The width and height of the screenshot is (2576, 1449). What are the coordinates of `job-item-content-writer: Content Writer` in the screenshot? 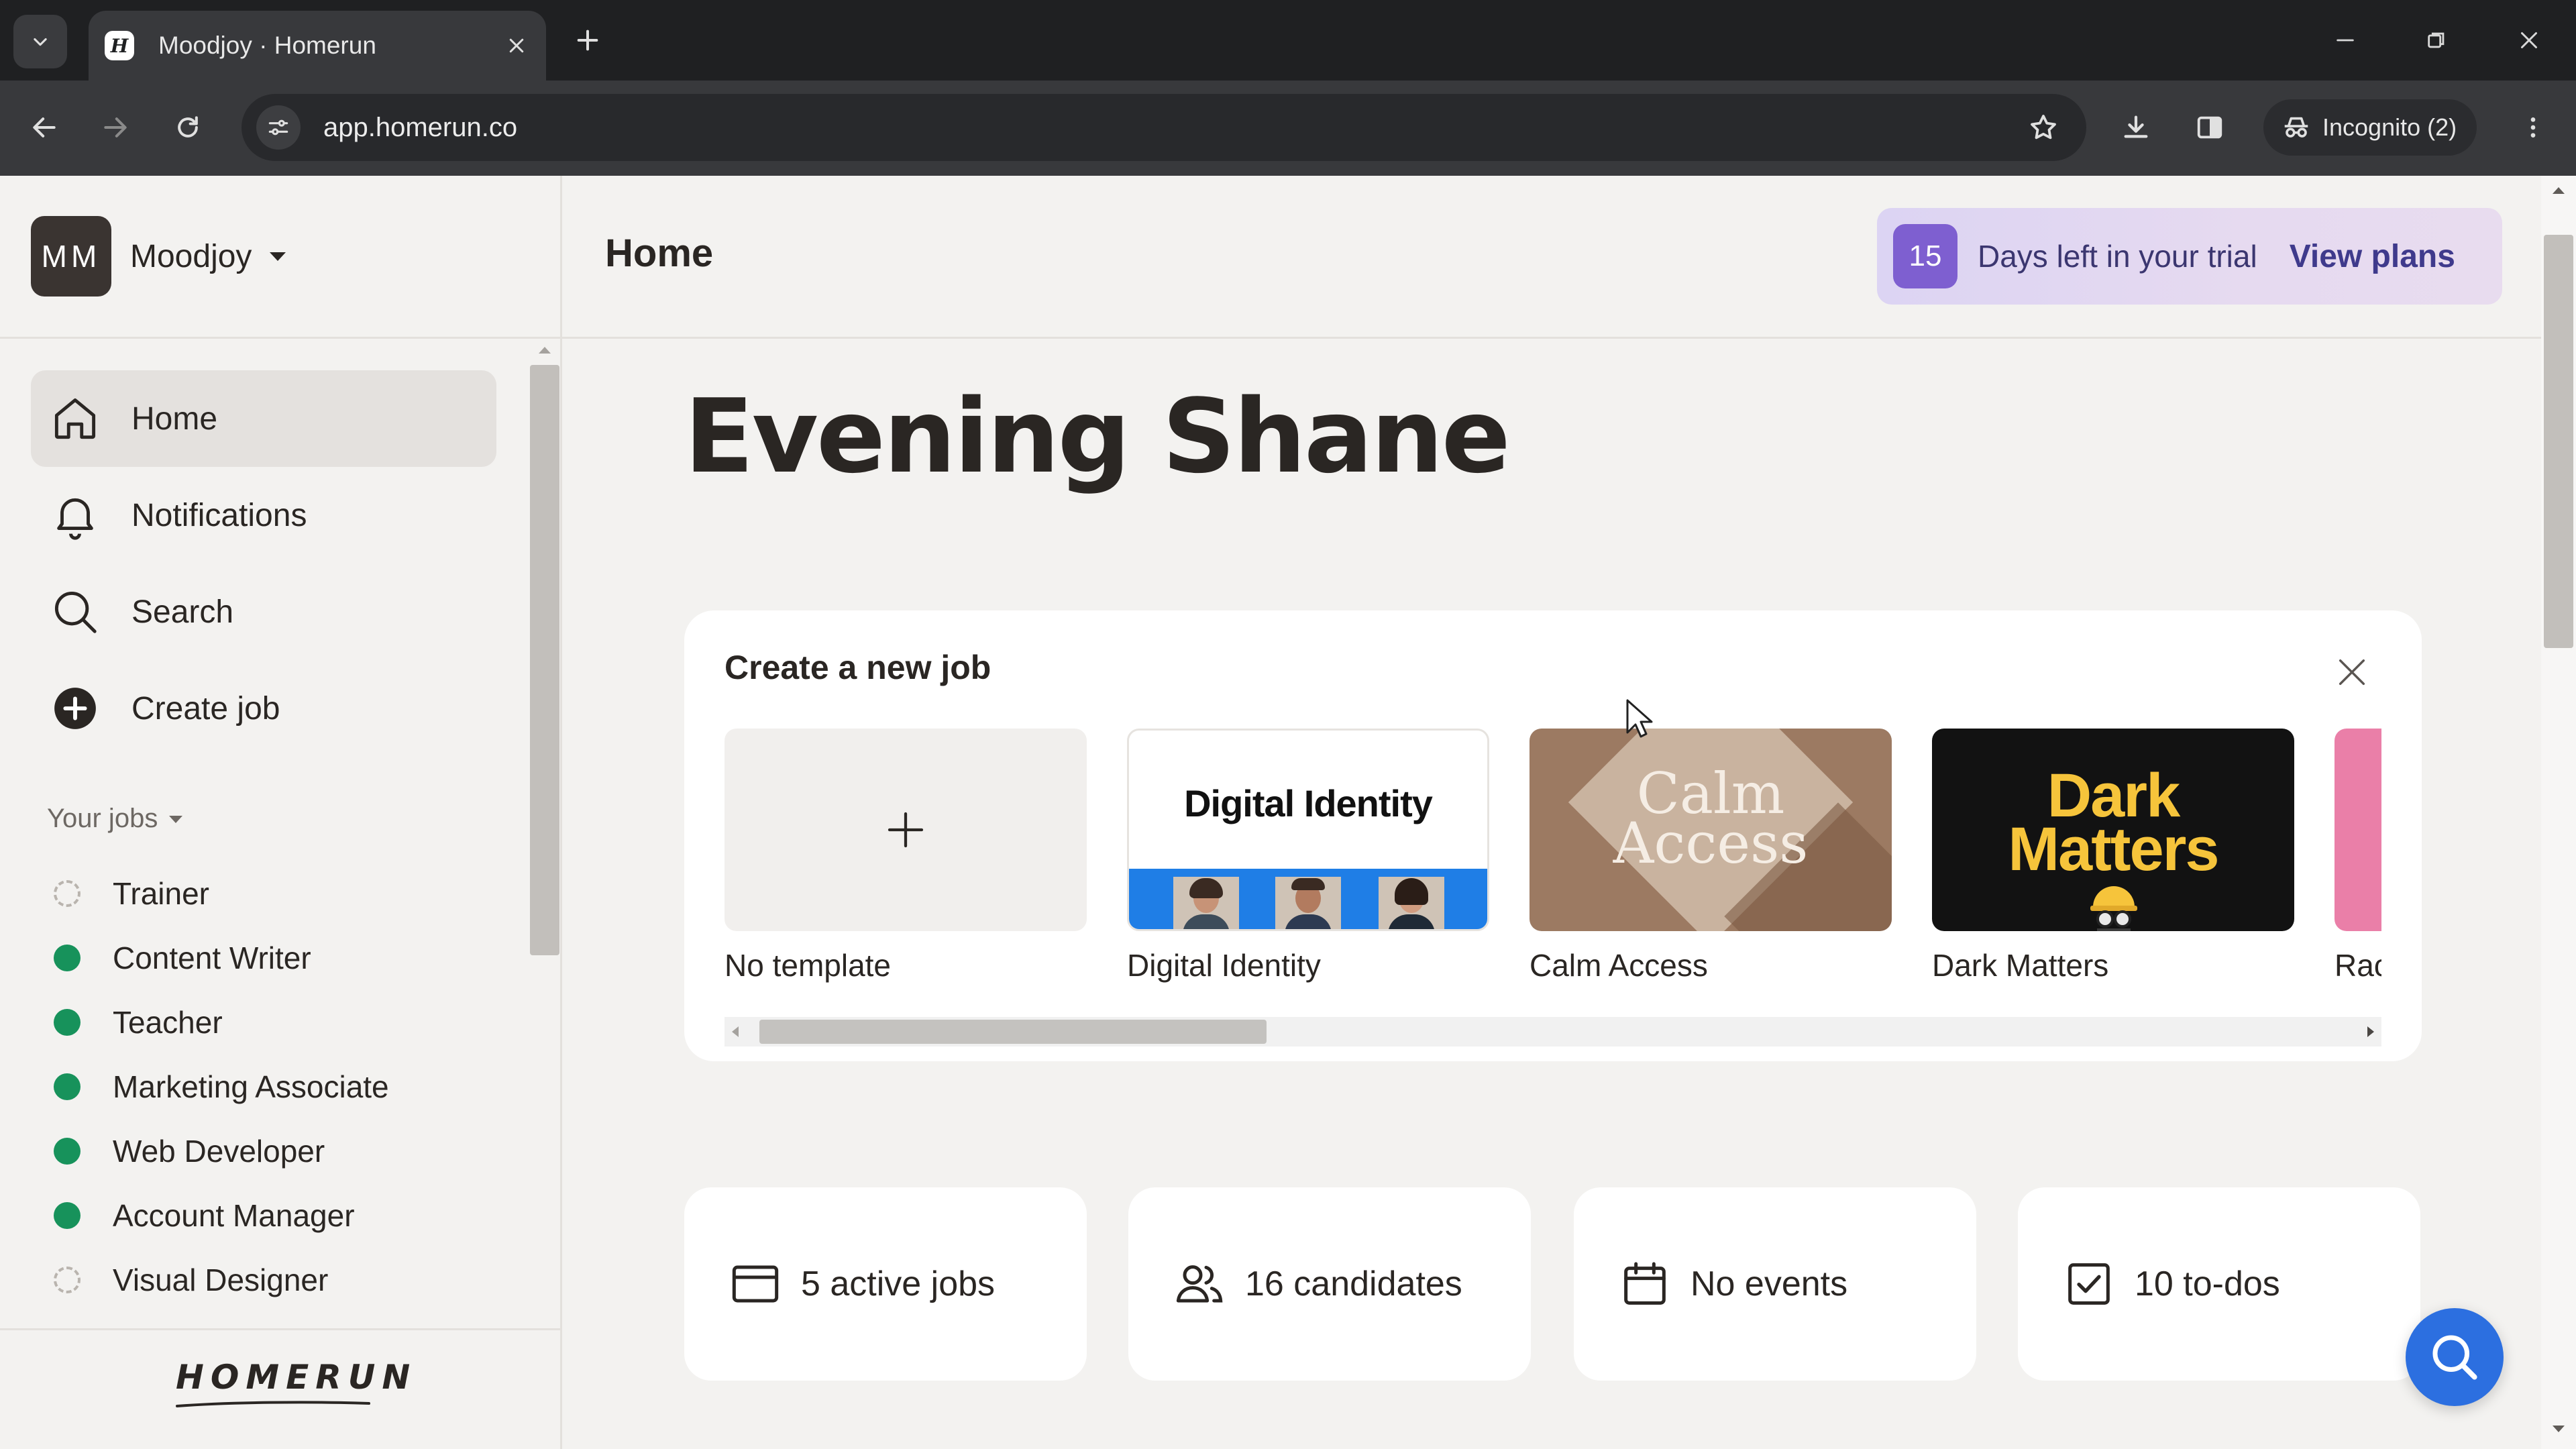 It's located at (275, 958).